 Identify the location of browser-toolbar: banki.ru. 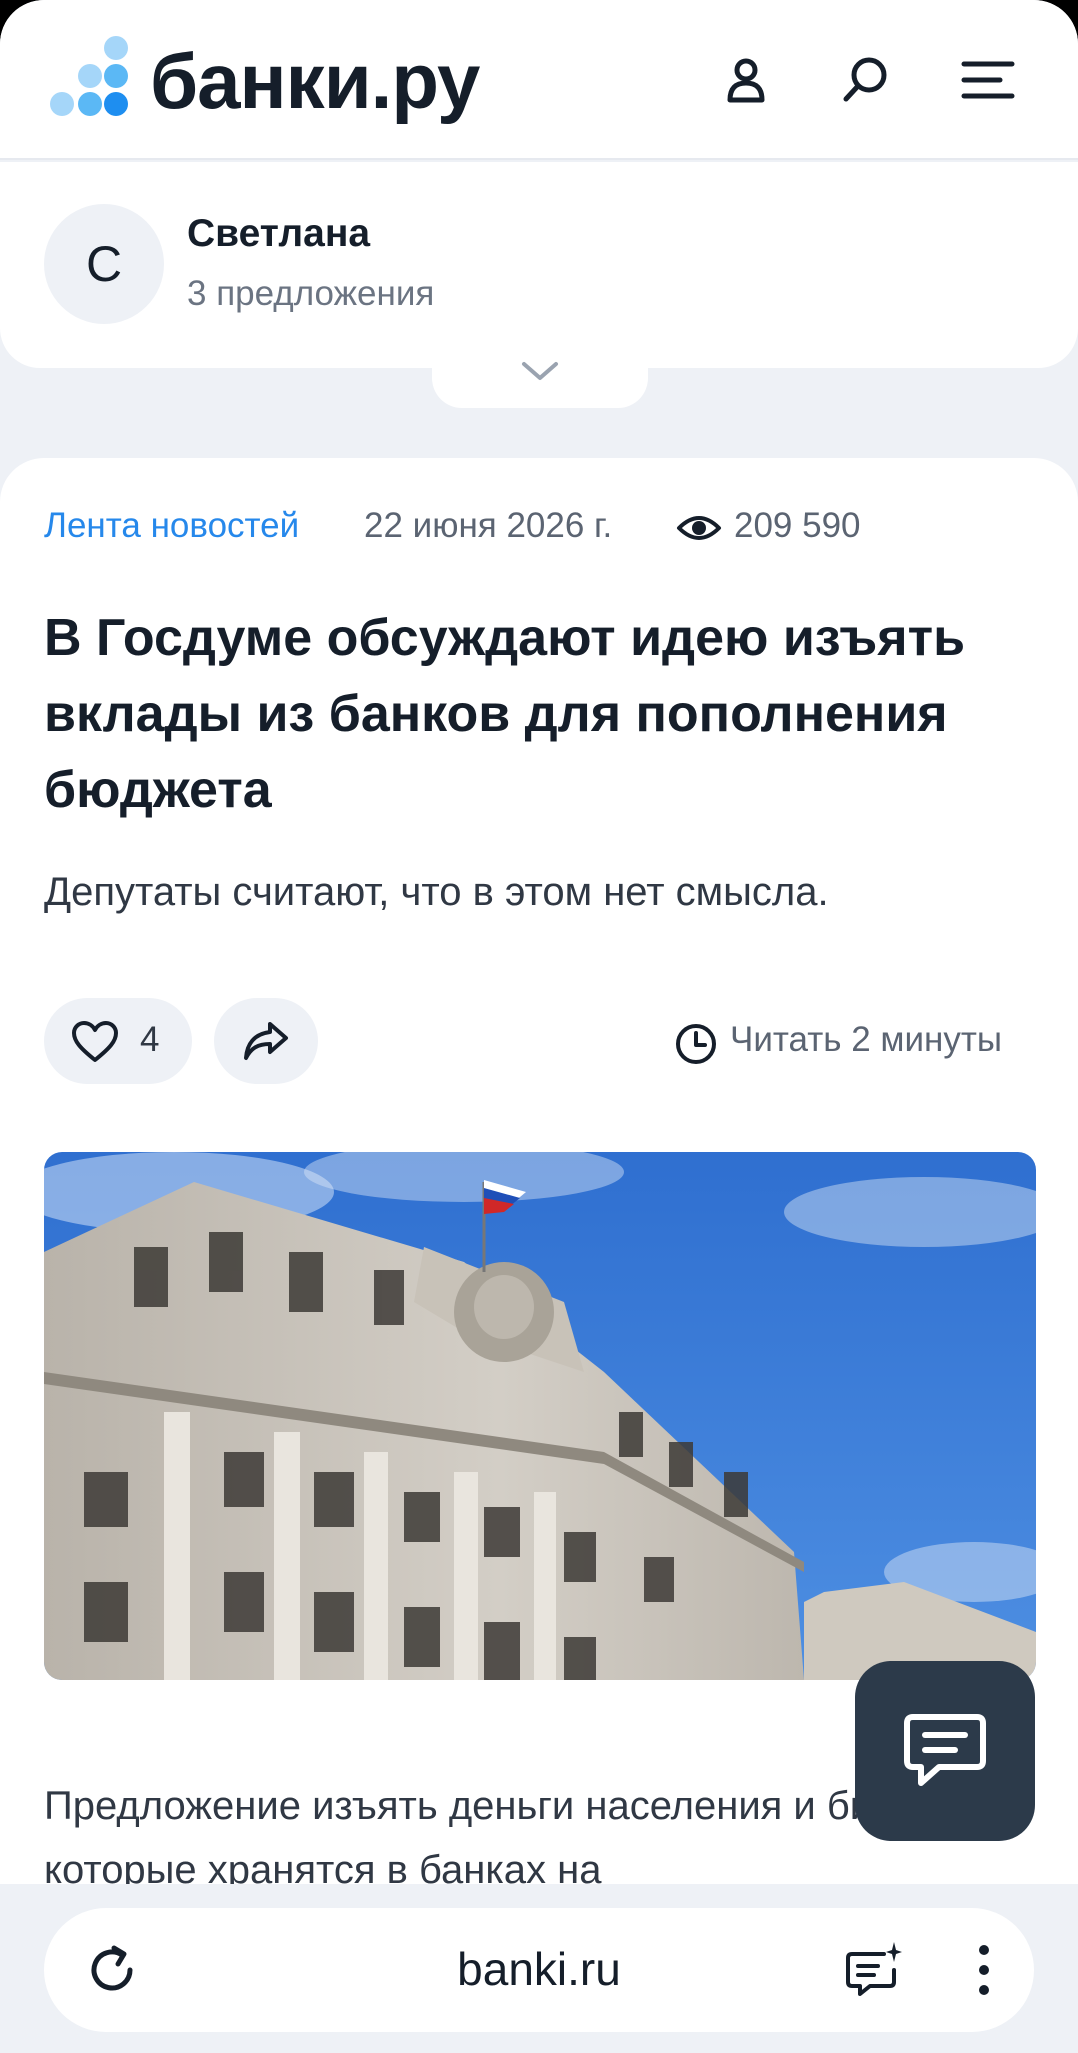
(539, 1968).